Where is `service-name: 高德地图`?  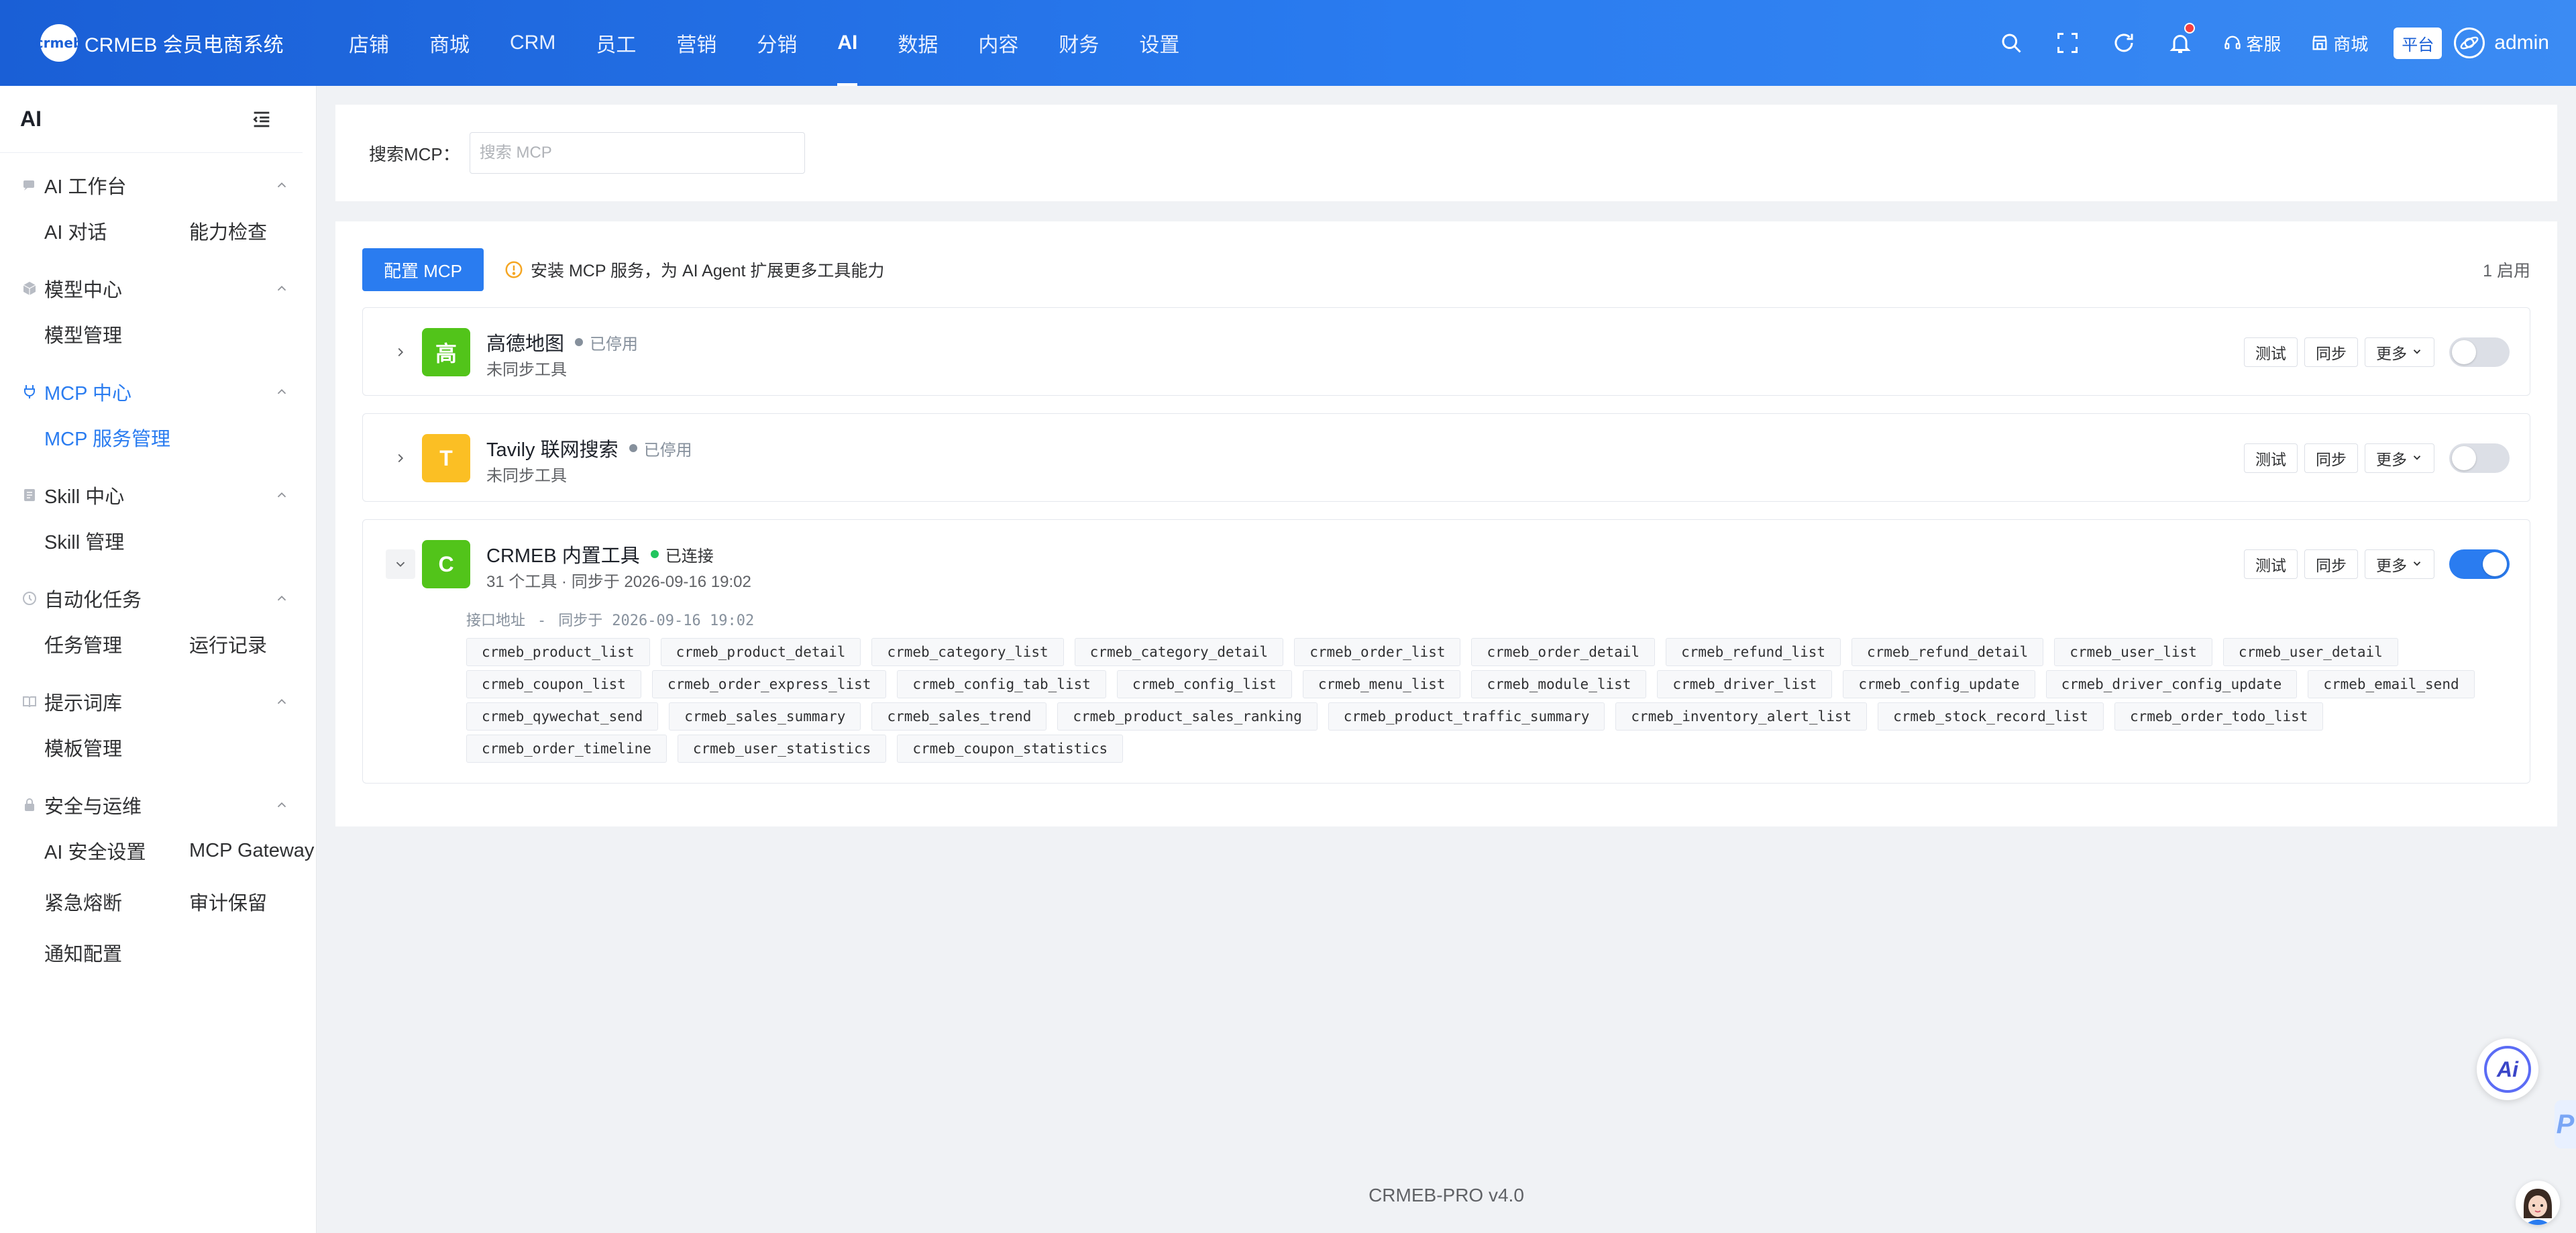
service-name: 高德地图 is located at coordinates (525, 344).